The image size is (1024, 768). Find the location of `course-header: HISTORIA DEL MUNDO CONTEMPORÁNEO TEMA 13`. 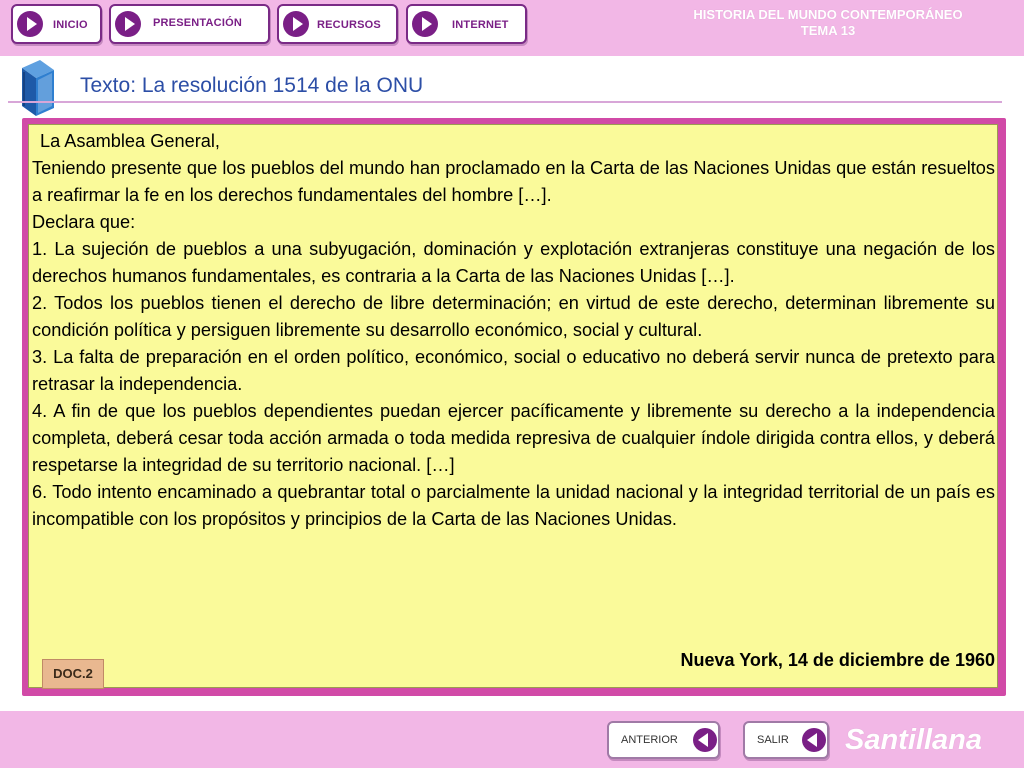

course-header: HISTORIA DEL MUNDO CONTEMPORÁNEO TEMA 13 is located at coordinates (828, 23).